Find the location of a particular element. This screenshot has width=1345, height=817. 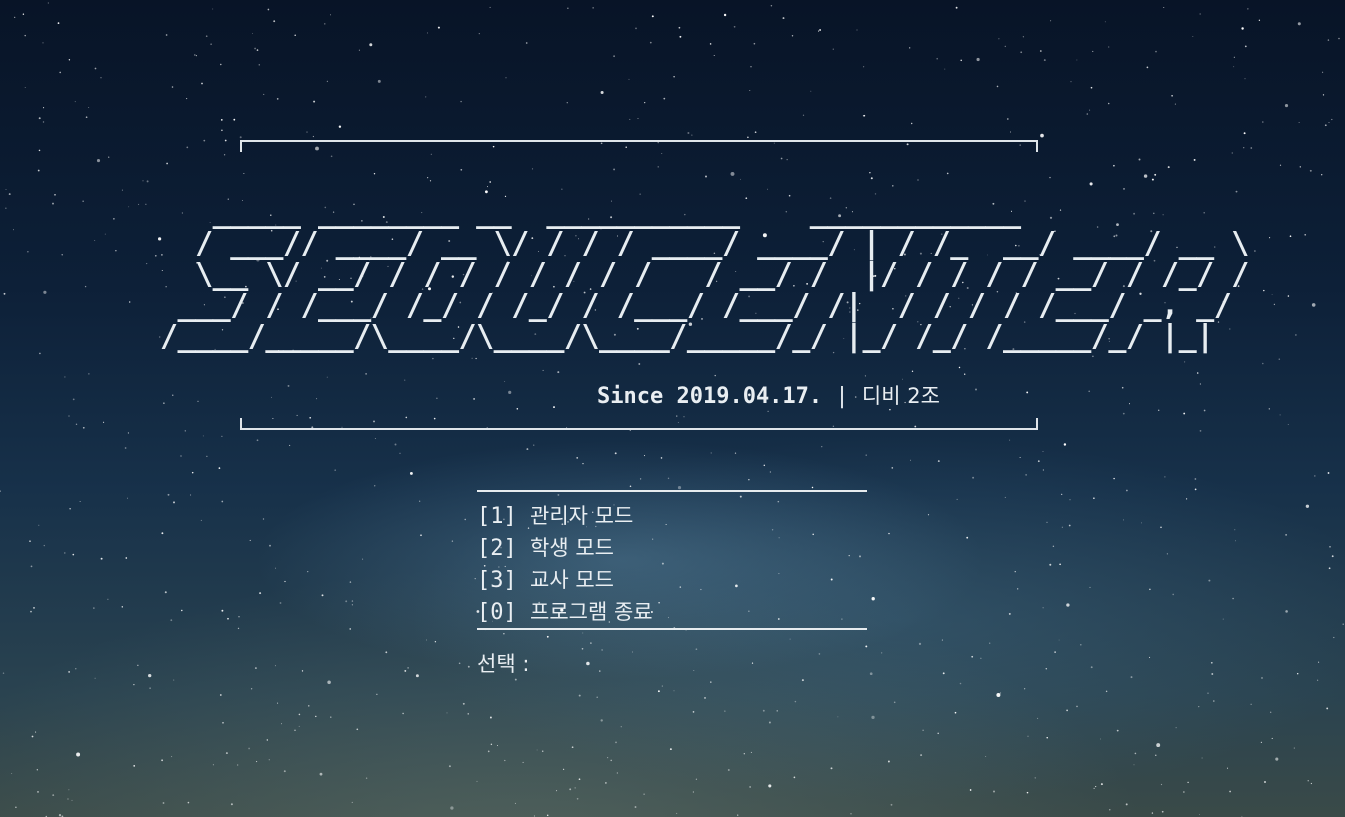

menu-item-admin-mode: [1] 관리자 모드 is located at coordinates (672, 516).